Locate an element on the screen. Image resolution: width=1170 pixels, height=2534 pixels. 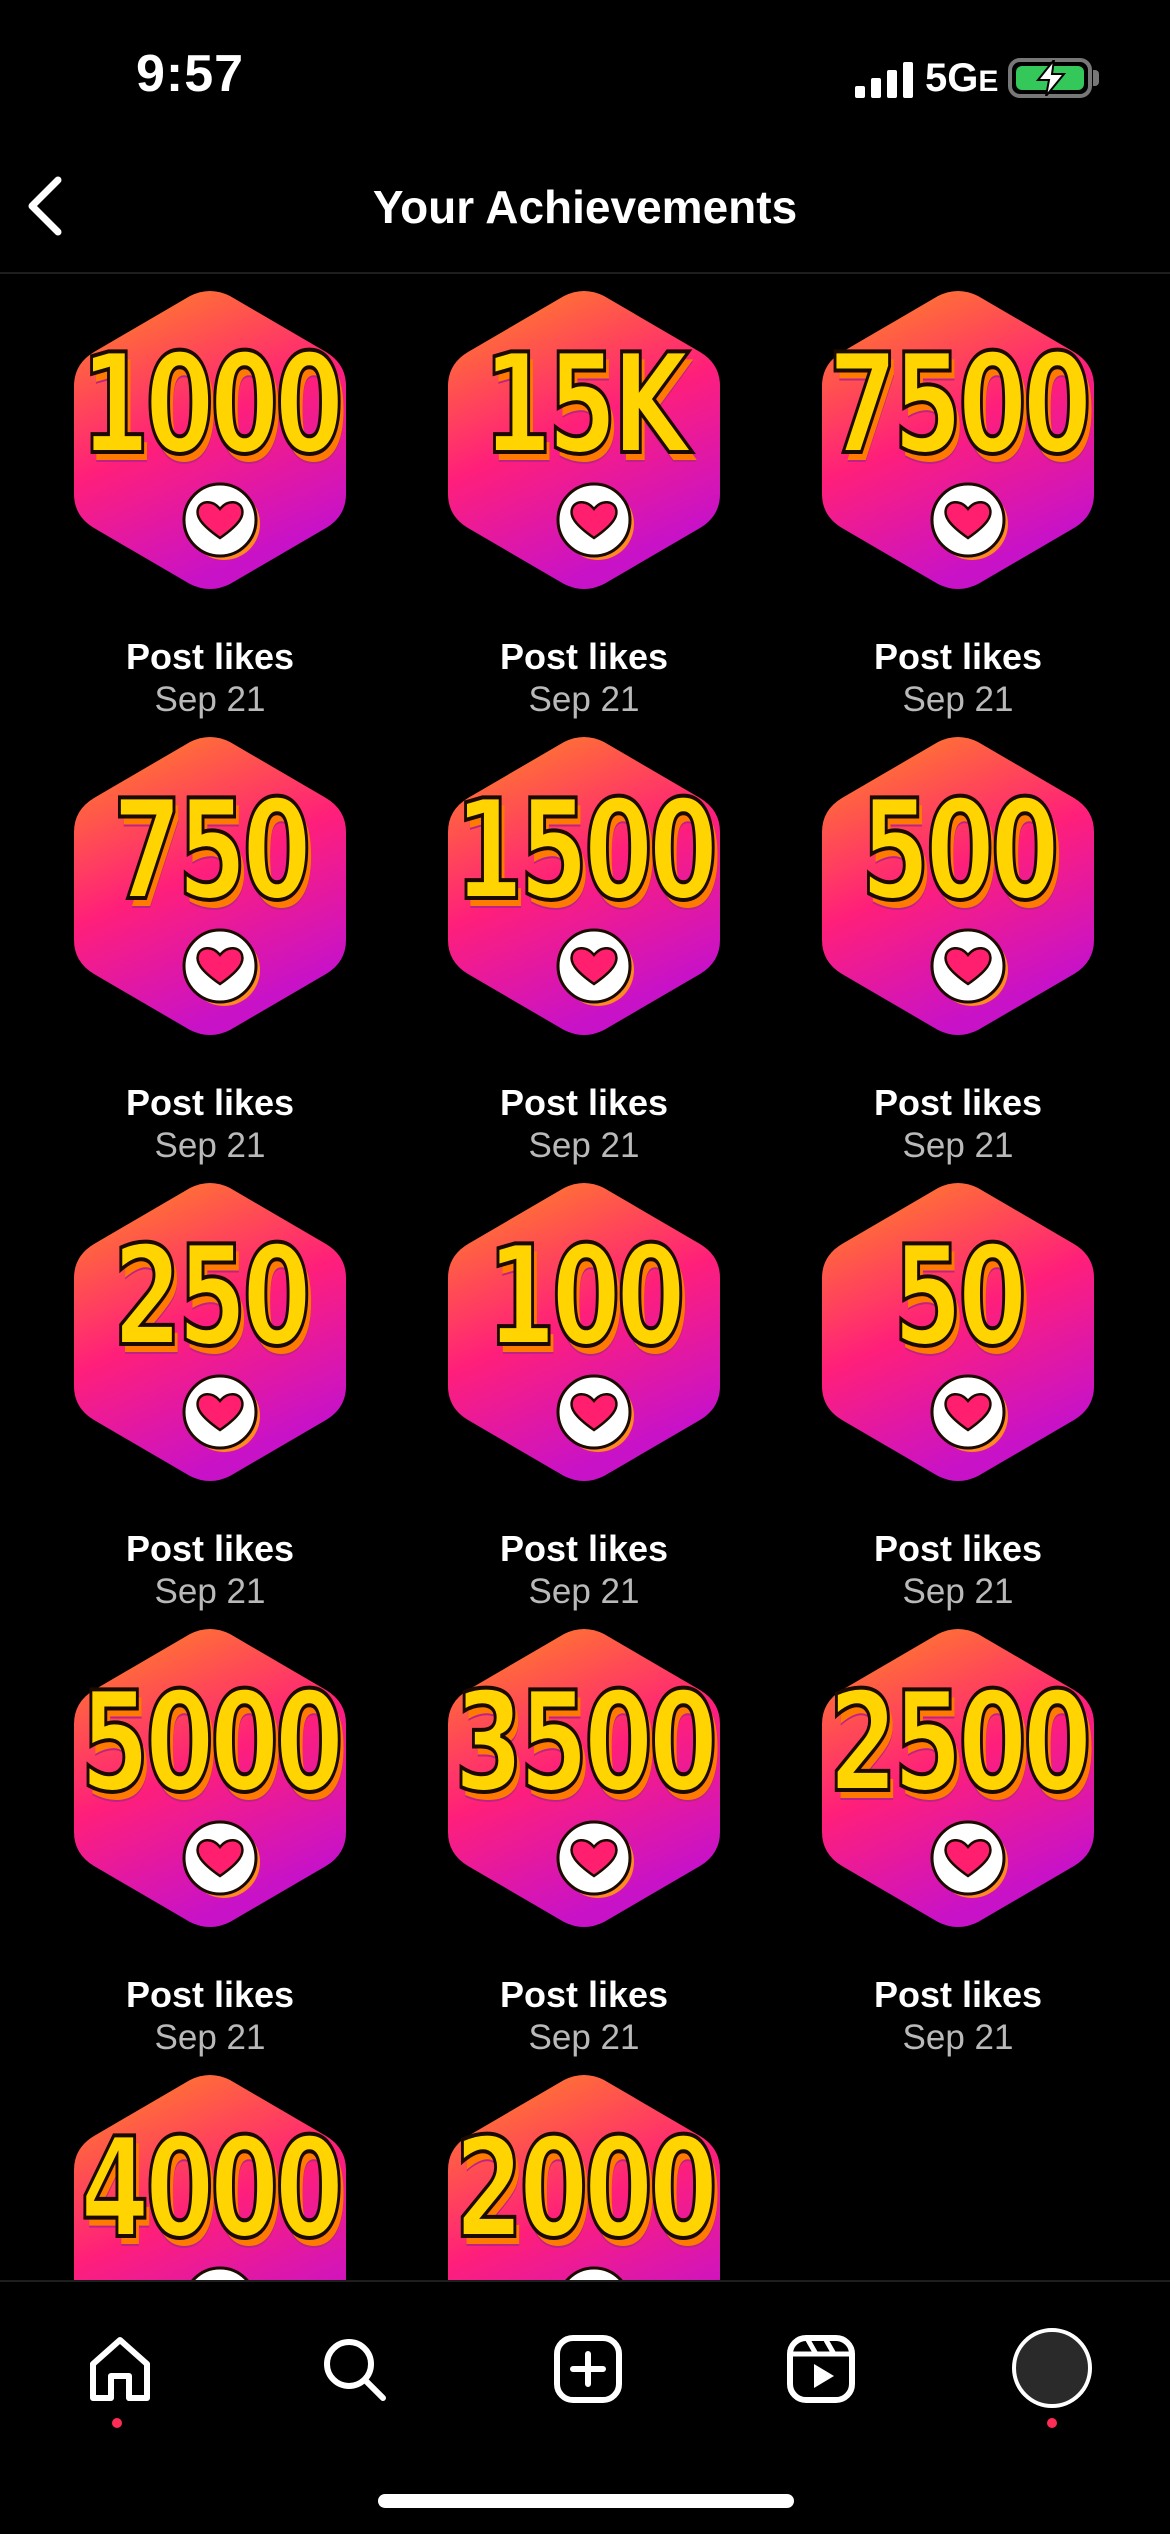
page-title: Your Achievements is located at coordinates (585, 207).